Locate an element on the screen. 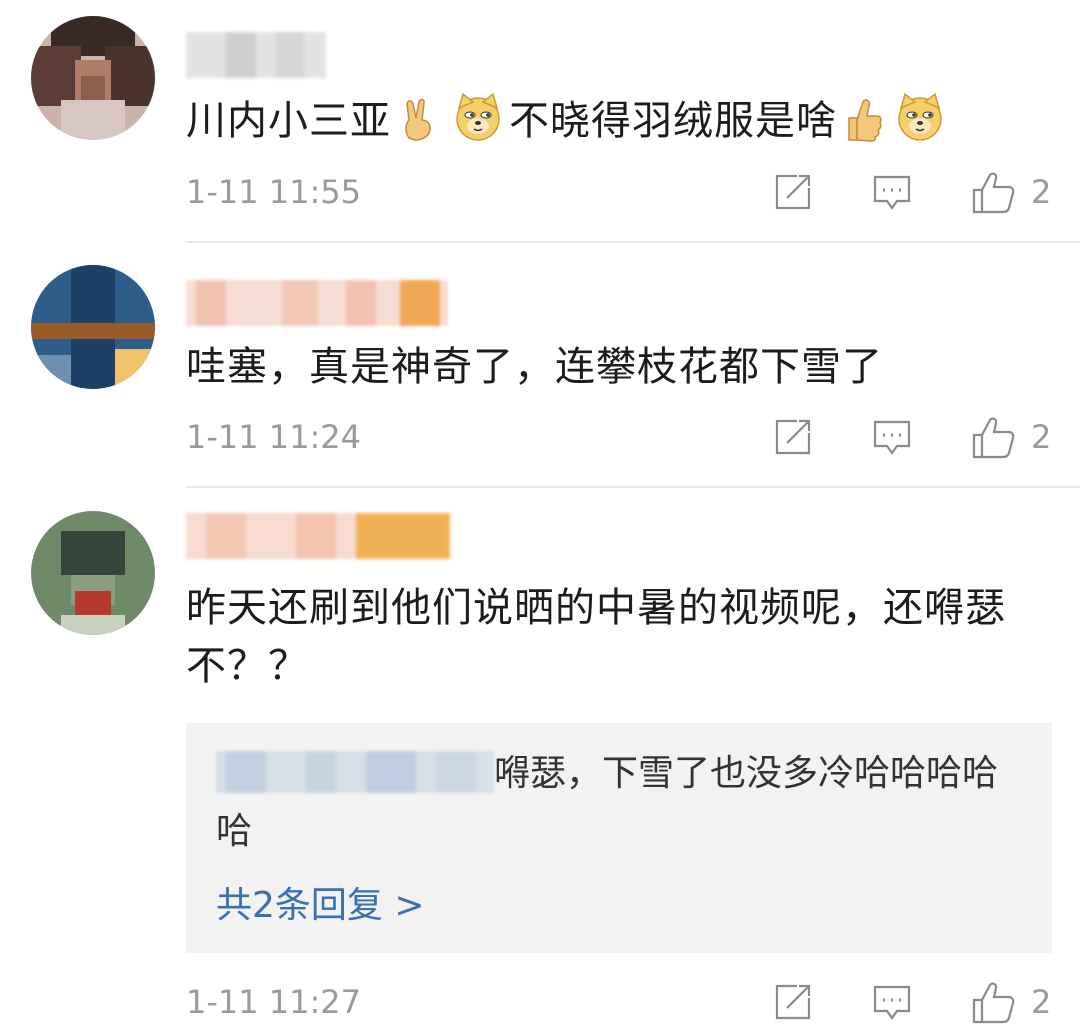 Image resolution: width=1080 pixels, height=1034 pixels. victory-hand-emoji is located at coordinates (419, 128).